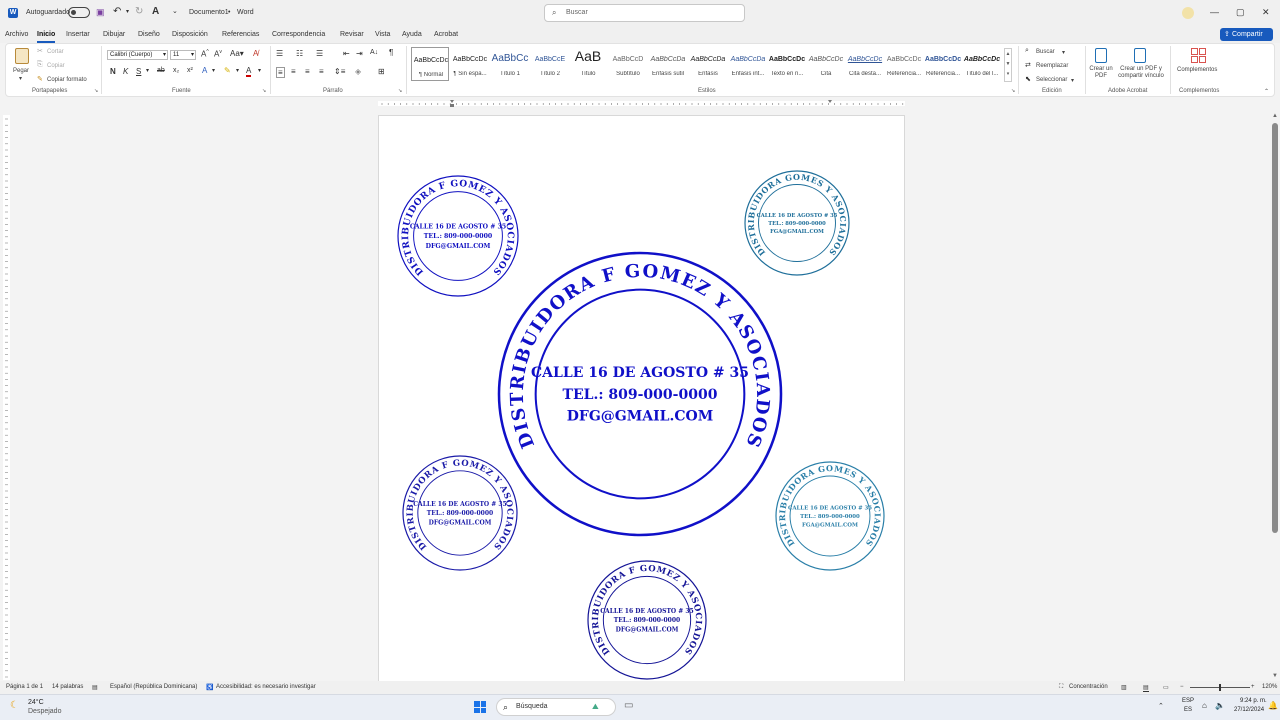 The image size is (1280, 720). Describe the element at coordinates (1052, 66) in the screenshot. I see `replace-button: Reemplazar` at that location.